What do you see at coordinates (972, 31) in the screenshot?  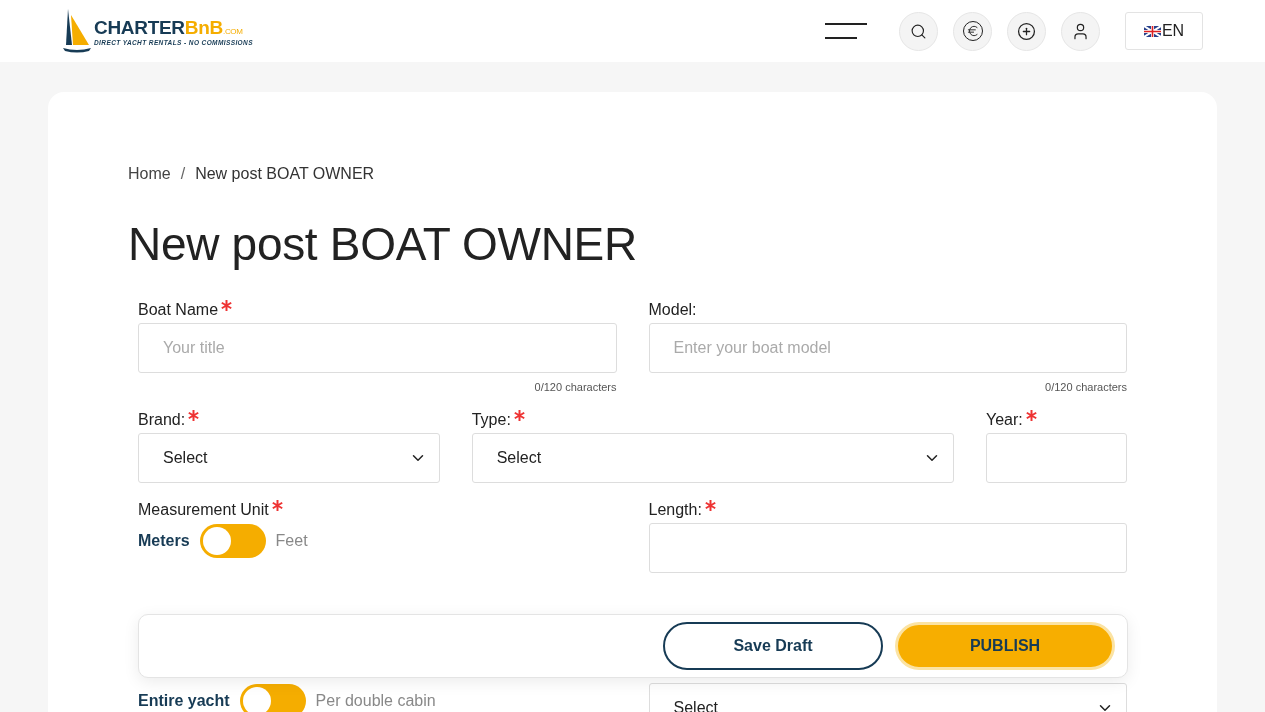 I see `currency-button` at bounding box center [972, 31].